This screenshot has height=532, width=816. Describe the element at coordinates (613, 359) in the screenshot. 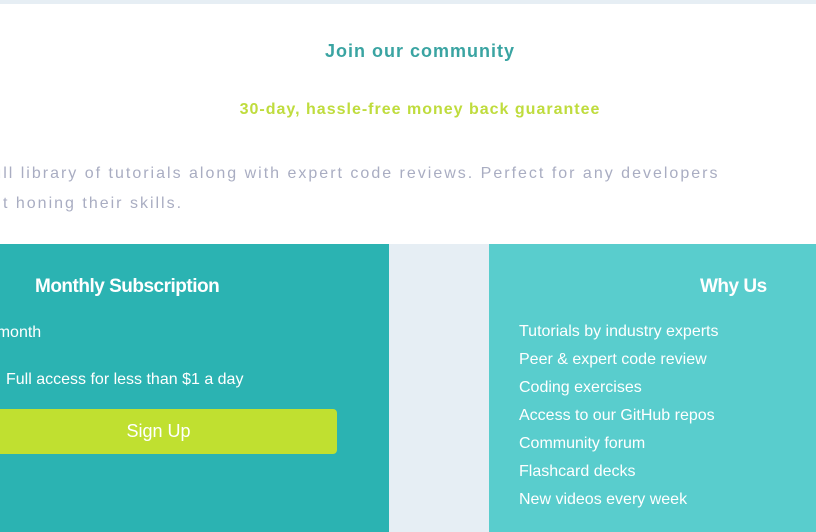

I see `why-us-item: Peer & expert code review` at that location.